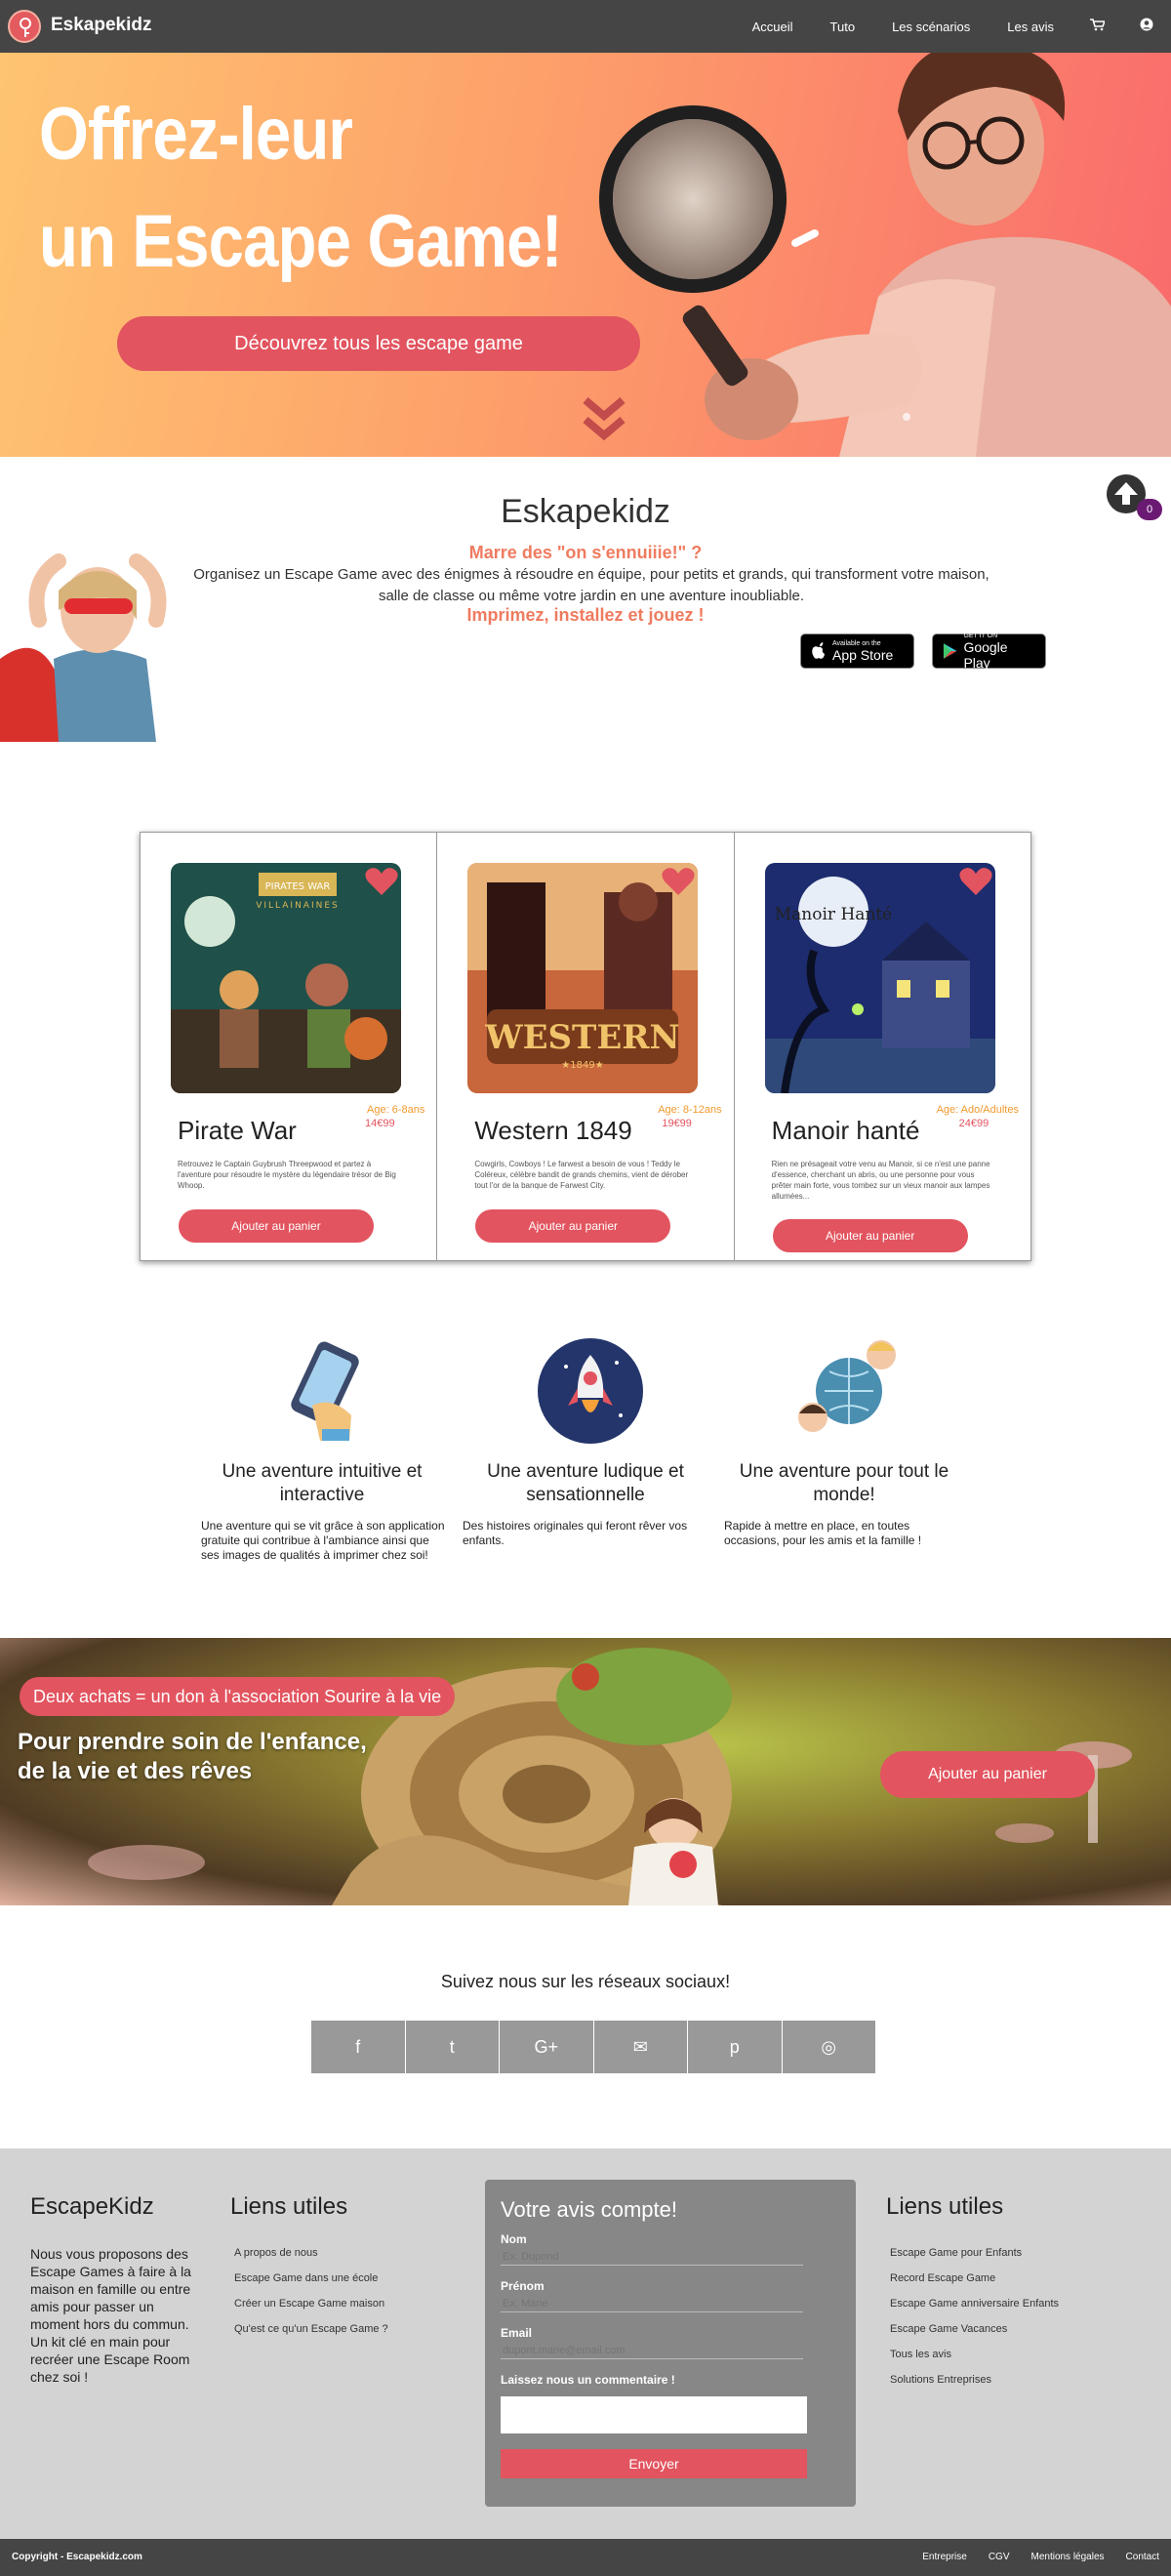 Image resolution: width=1171 pixels, height=2576 pixels. Describe the element at coordinates (987, 1774) in the screenshot. I see `banner-add-to-cart-button: Ajouter au panier` at that location.